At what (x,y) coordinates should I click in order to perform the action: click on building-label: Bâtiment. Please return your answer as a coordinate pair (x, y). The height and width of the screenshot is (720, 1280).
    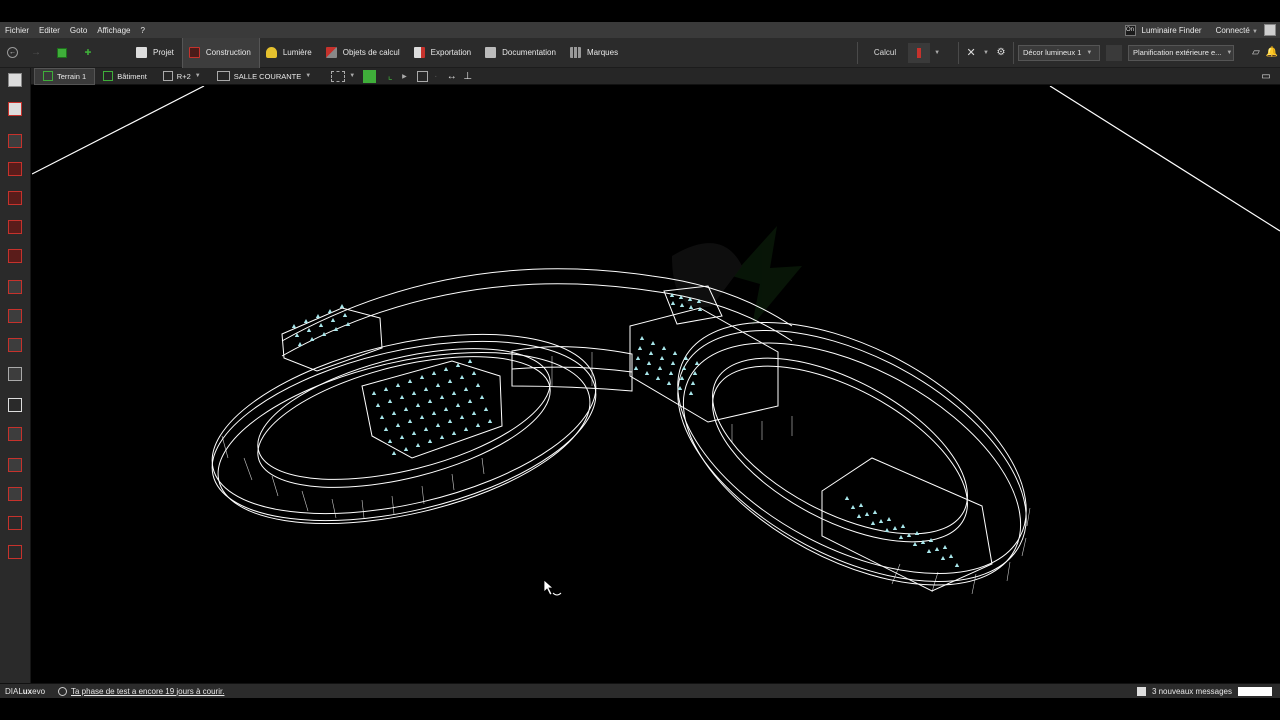
    Looking at the image, I should click on (132, 76).